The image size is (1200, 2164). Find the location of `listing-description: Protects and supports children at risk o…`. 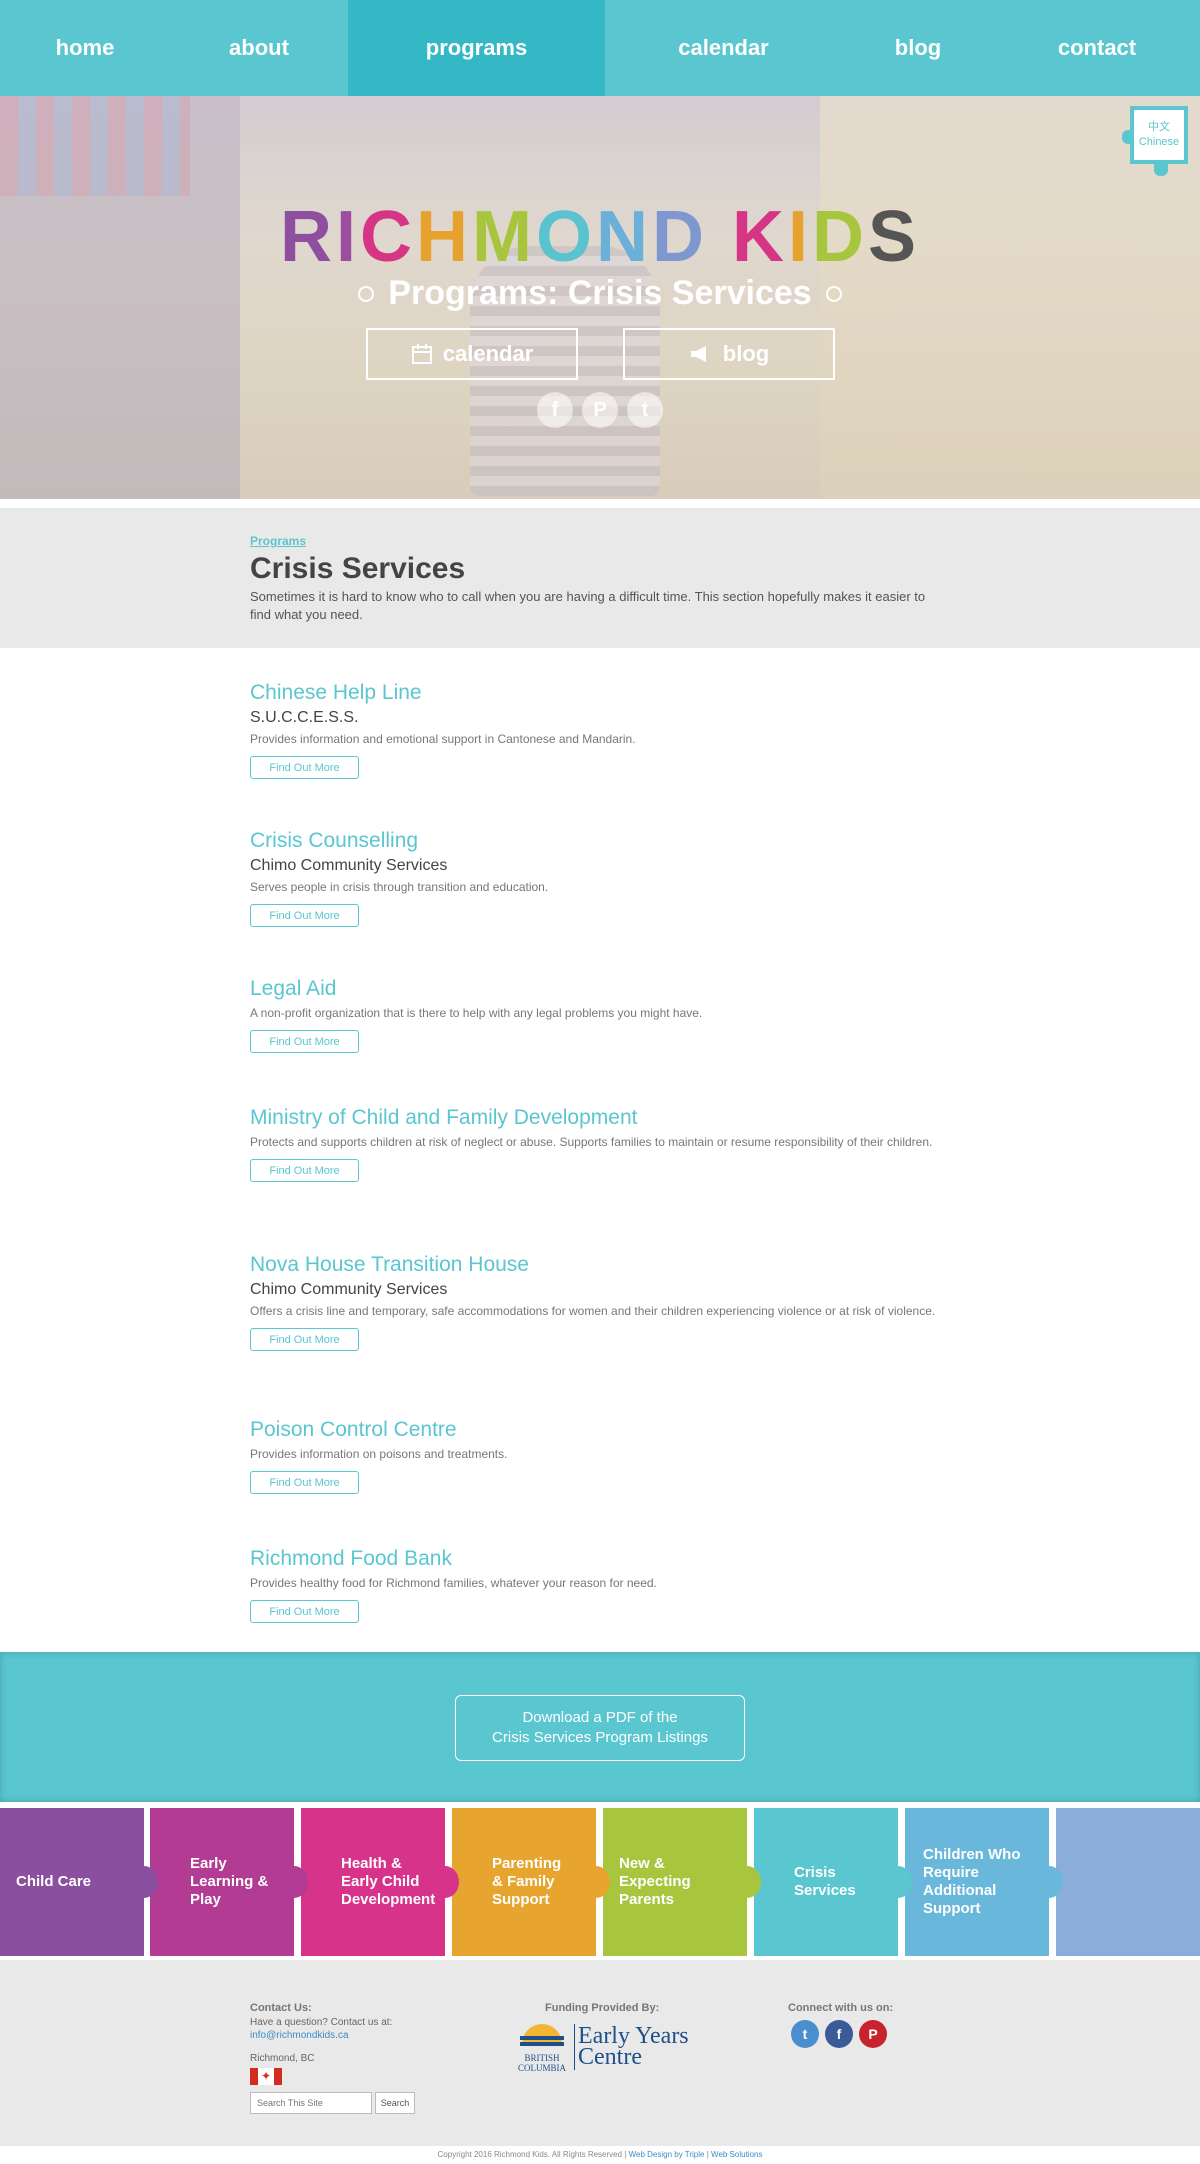

listing-description: Protects and supports children at risk o… is located at coordinates (591, 1142).